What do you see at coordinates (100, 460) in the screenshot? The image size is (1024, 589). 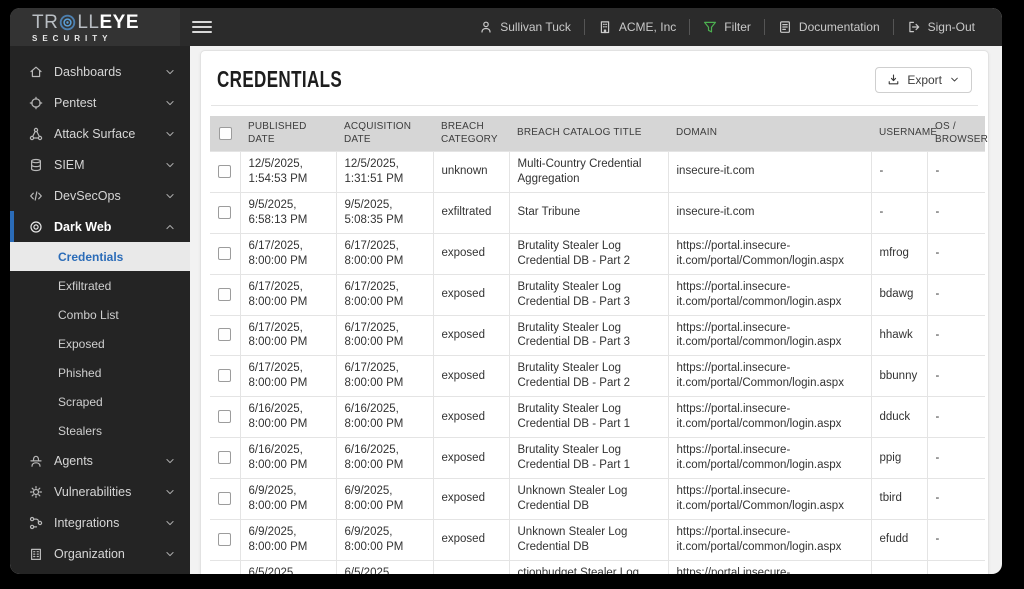 I see `sidebar-item-agents: Agents` at bounding box center [100, 460].